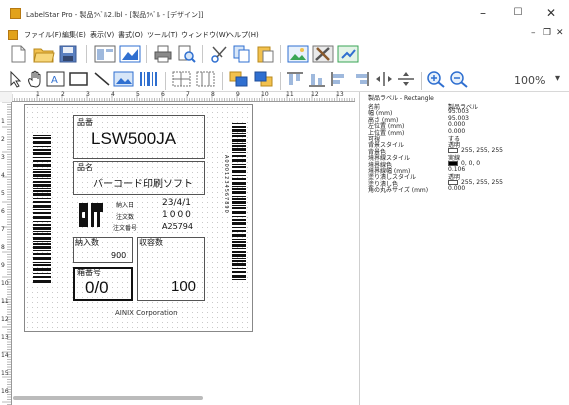 The image size is (569, 405). Describe the element at coordinates (459, 79) in the screenshot. I see `zoom-out-icon` at that location.